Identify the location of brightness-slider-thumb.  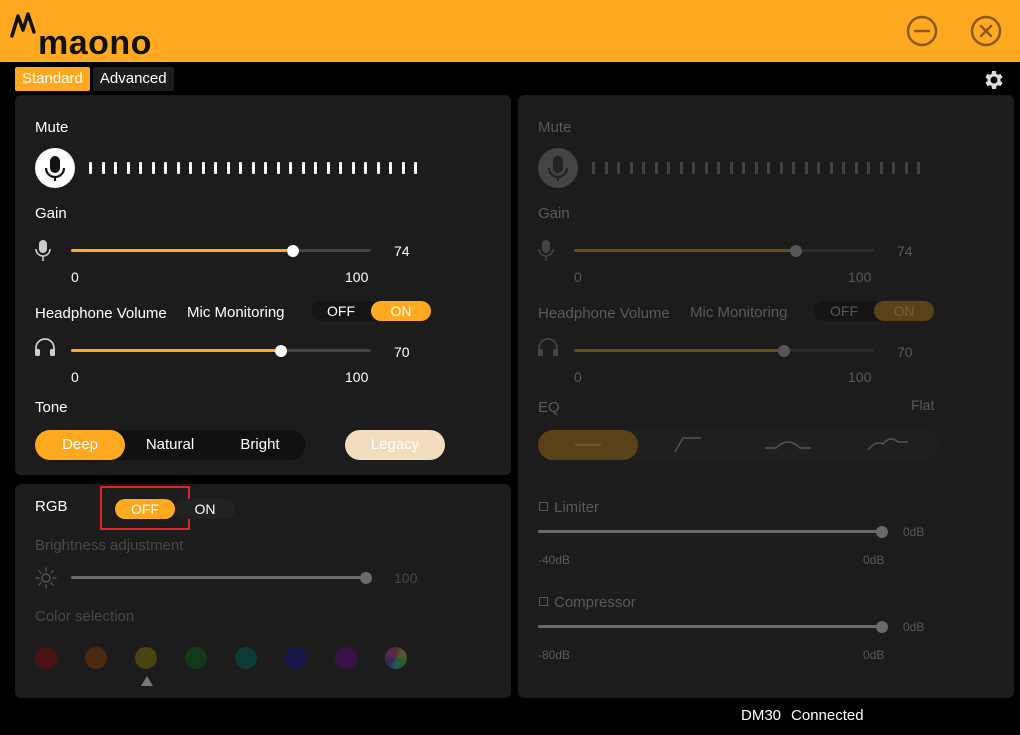
(366, 578).